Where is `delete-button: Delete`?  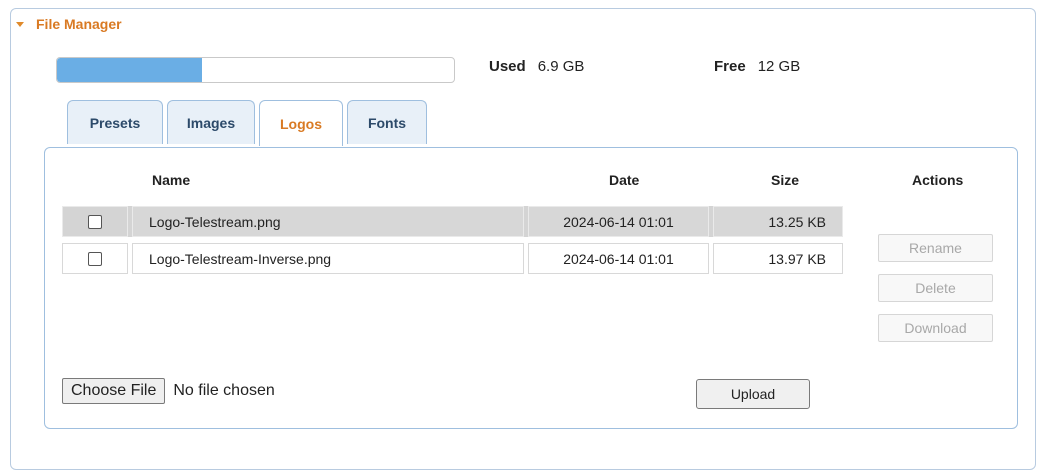 delete-button: Delete is located at coordinates (935, 288).